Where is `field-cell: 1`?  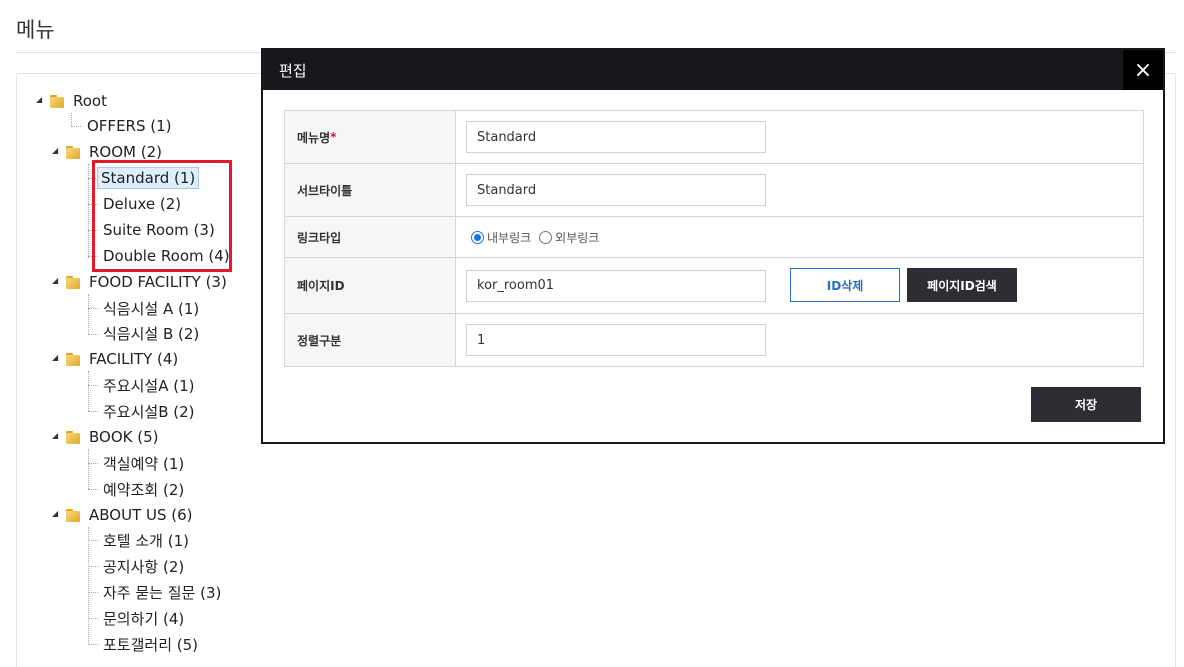 field-cell: 1 is located at coordinates (800, 340).